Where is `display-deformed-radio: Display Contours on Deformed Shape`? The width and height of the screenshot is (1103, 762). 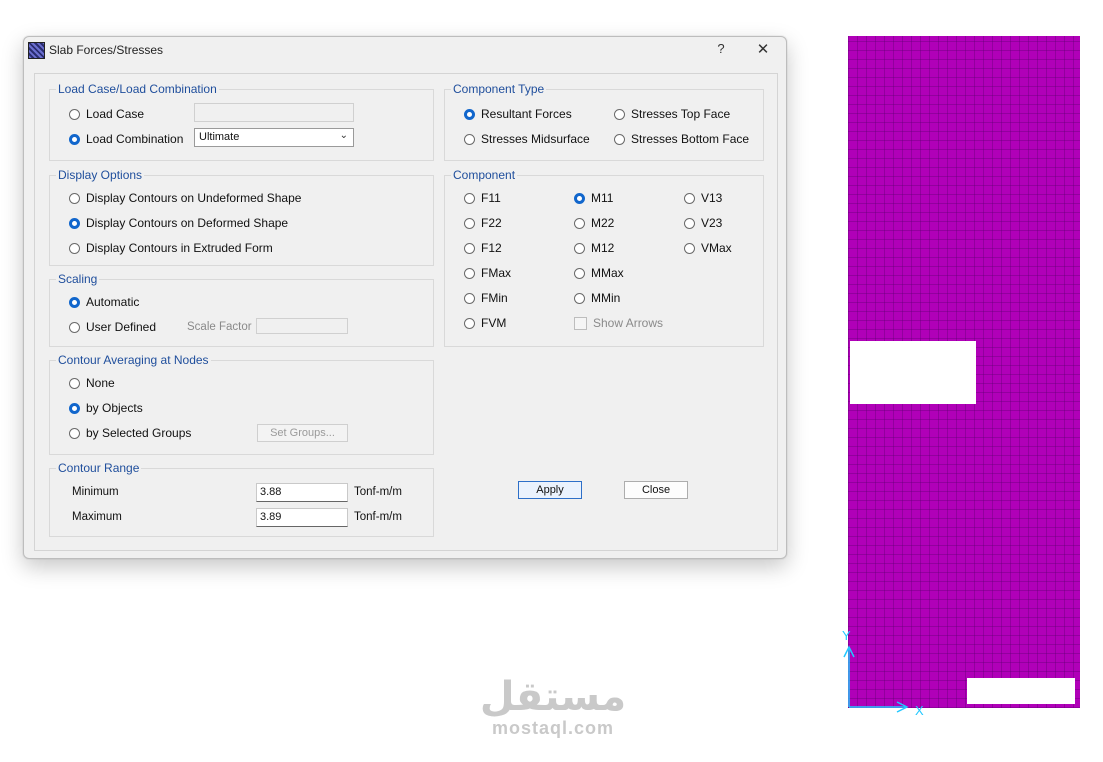
display-deformed-radio: Display Contours on Deformed Shape is located at coordinates (178, 223).